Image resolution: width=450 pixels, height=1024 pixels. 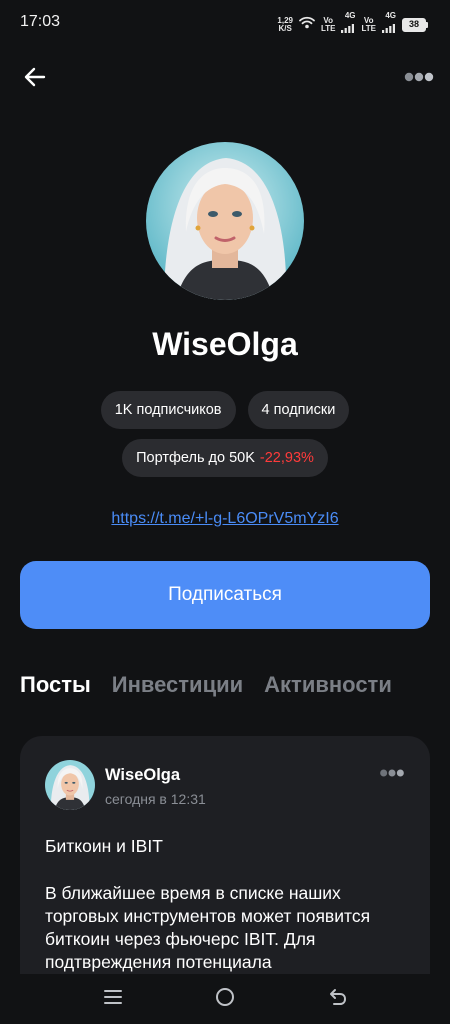 I want to click on back-nav-icon, so click(x=338, y=999).